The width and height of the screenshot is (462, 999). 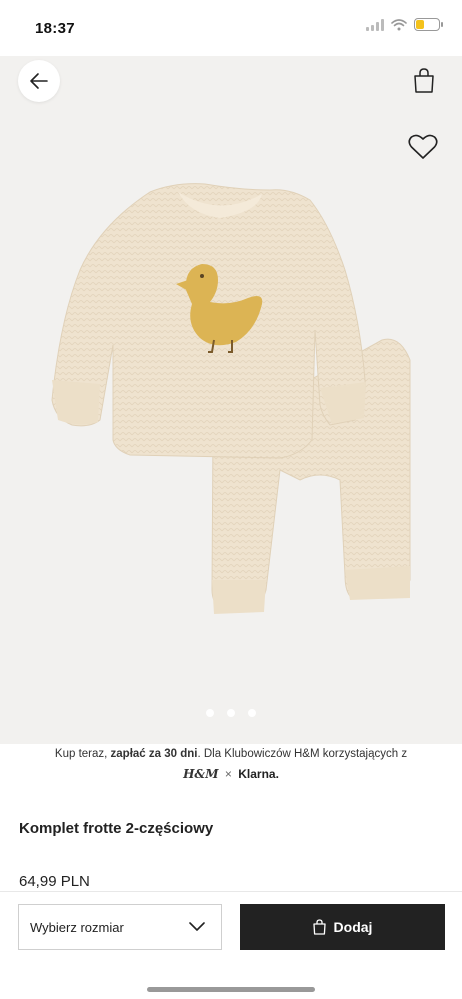 I want to click on chevron-down-icon, so click(x=197, y=926).